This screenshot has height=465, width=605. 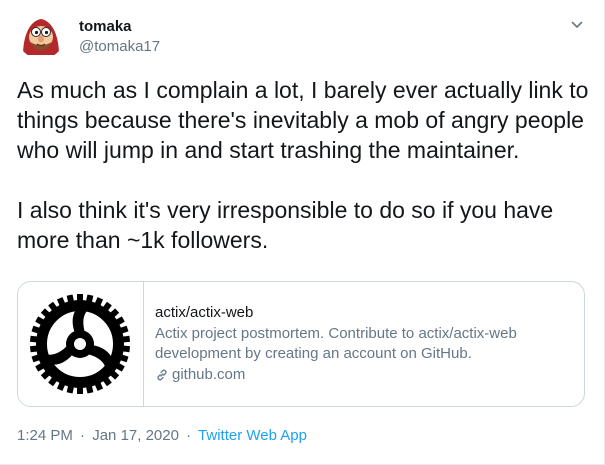 I want to click on card-title: actix/actix-web, so click(x=204, y=312).